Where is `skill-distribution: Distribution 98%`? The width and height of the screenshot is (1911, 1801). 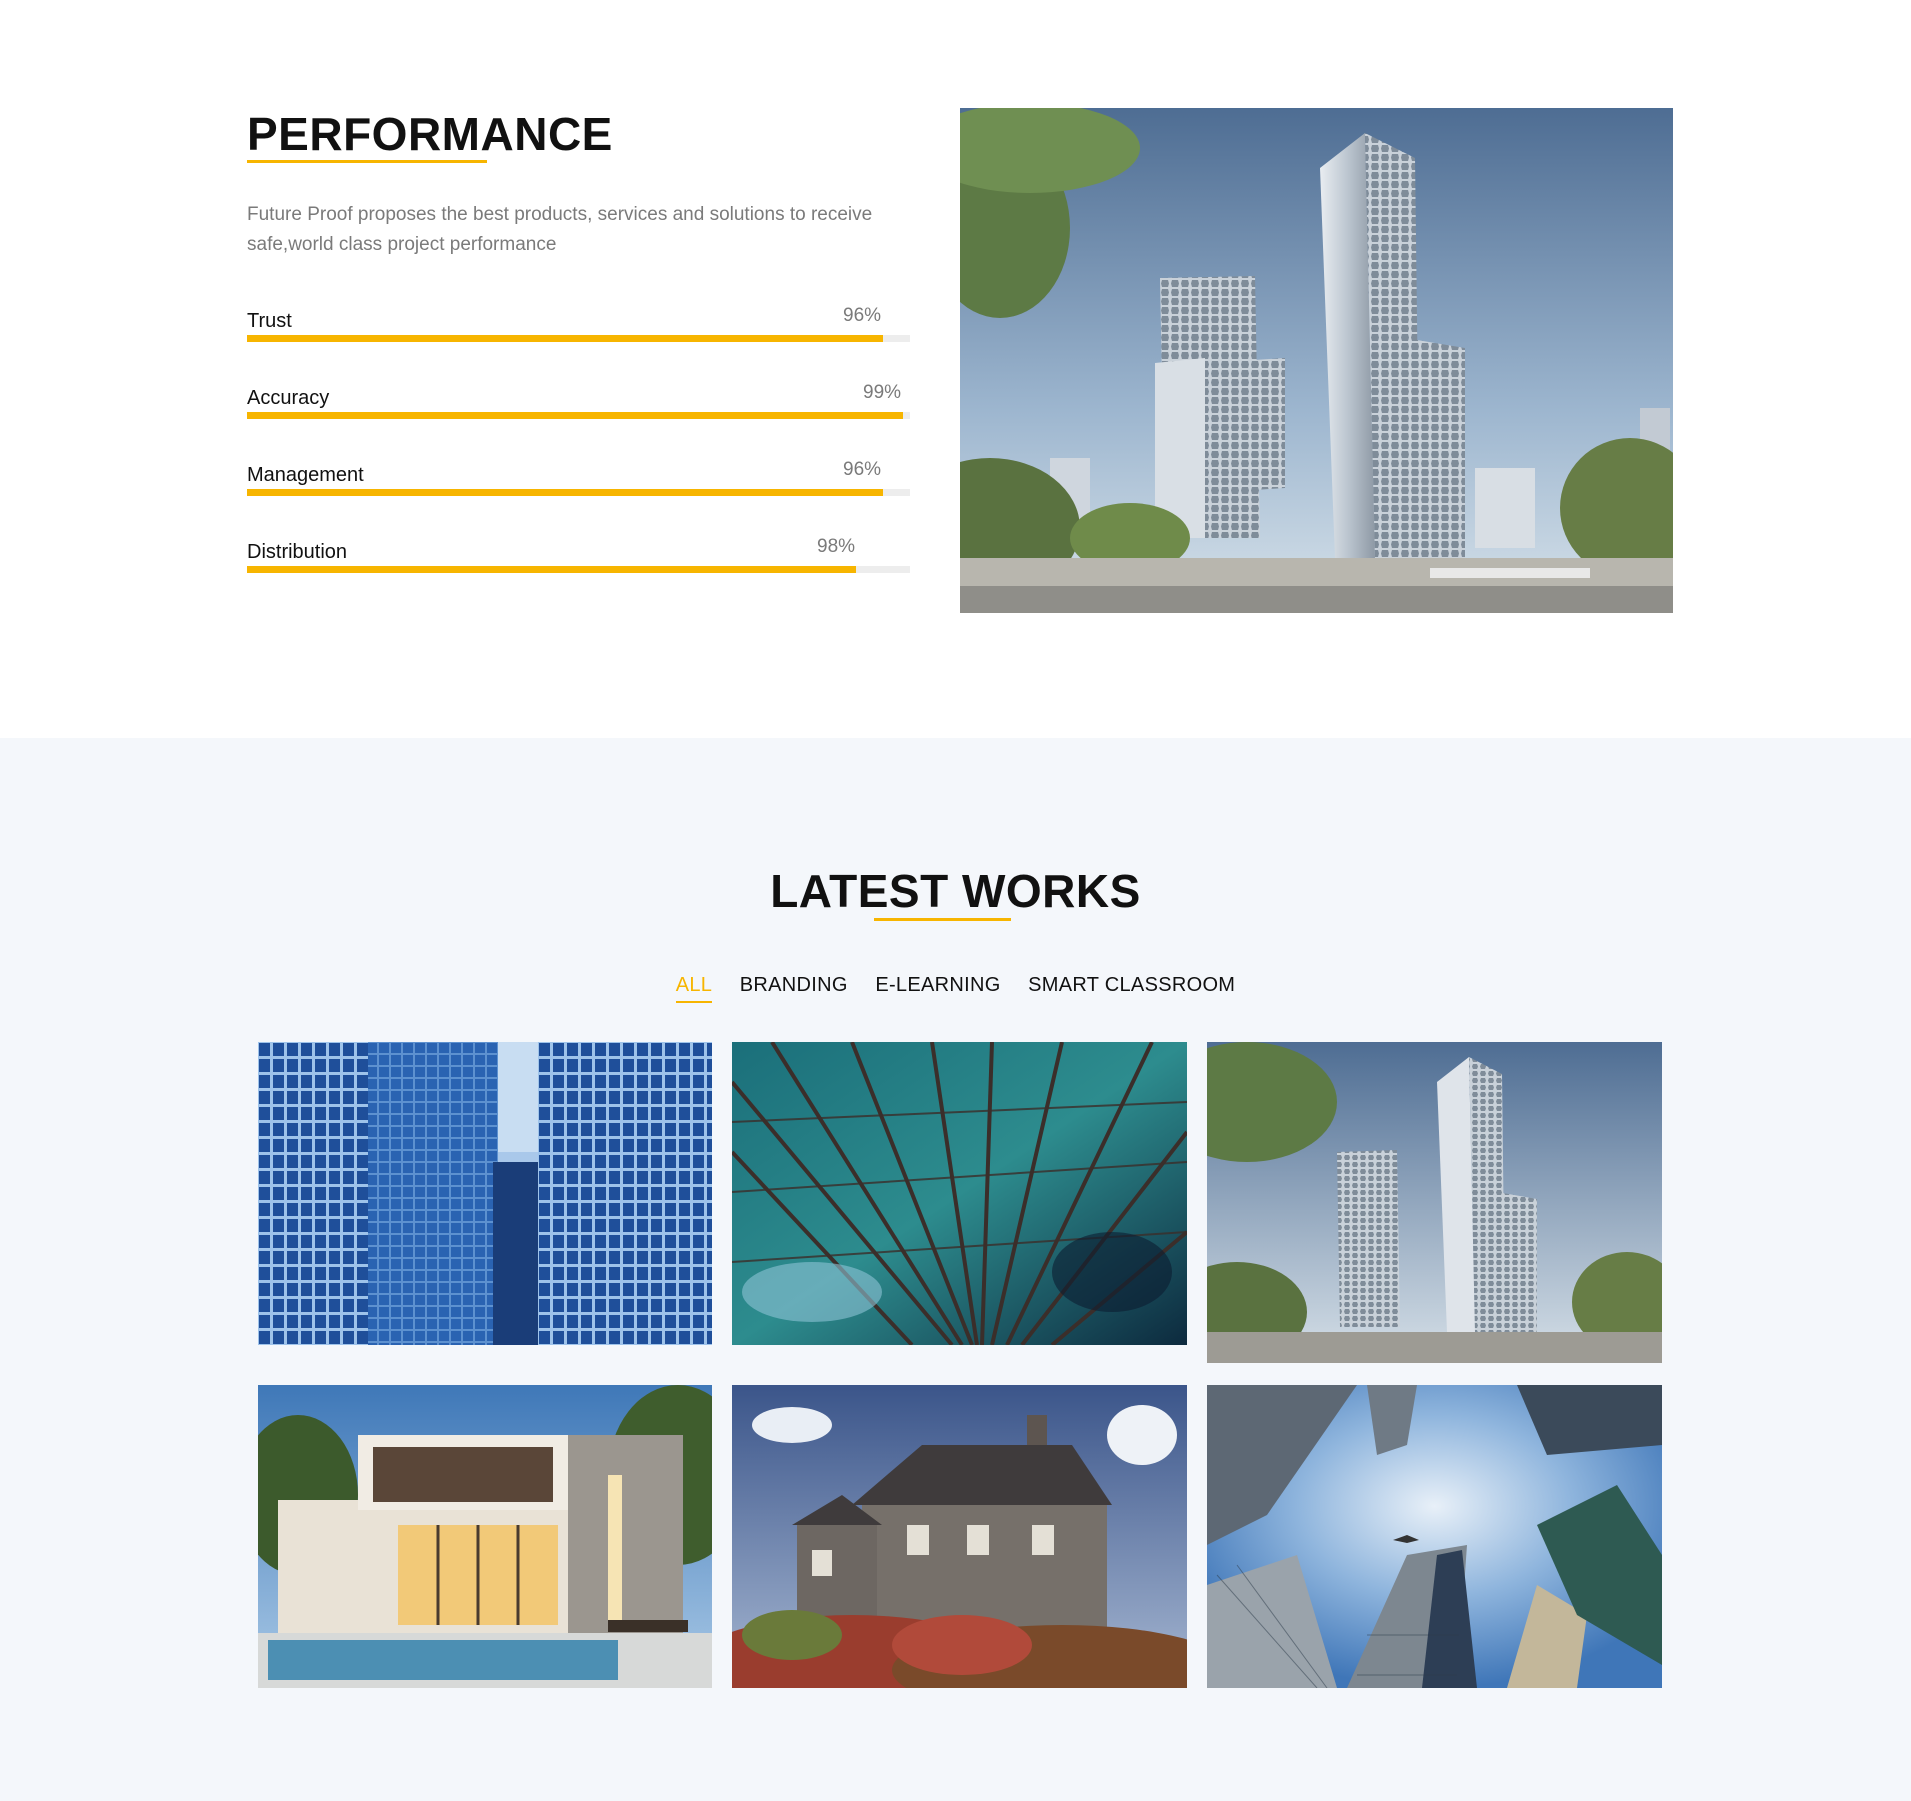 skill-distribution: Distribution 98% is located at coordinates (578, 557).